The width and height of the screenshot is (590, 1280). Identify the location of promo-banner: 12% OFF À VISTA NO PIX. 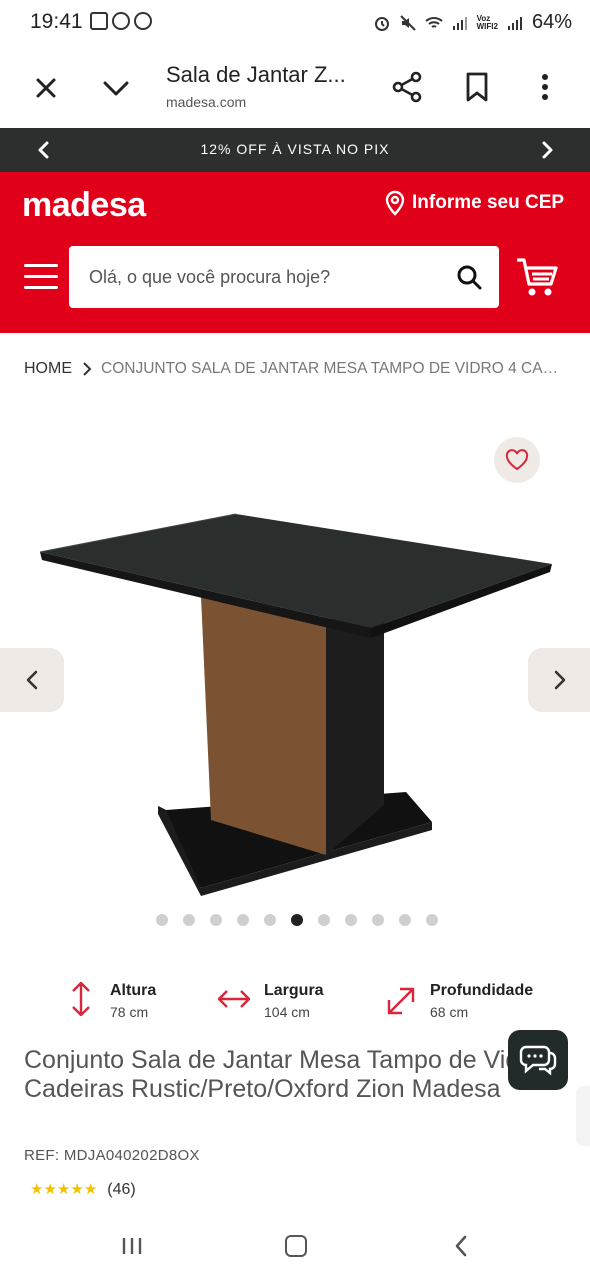
(295, 150).